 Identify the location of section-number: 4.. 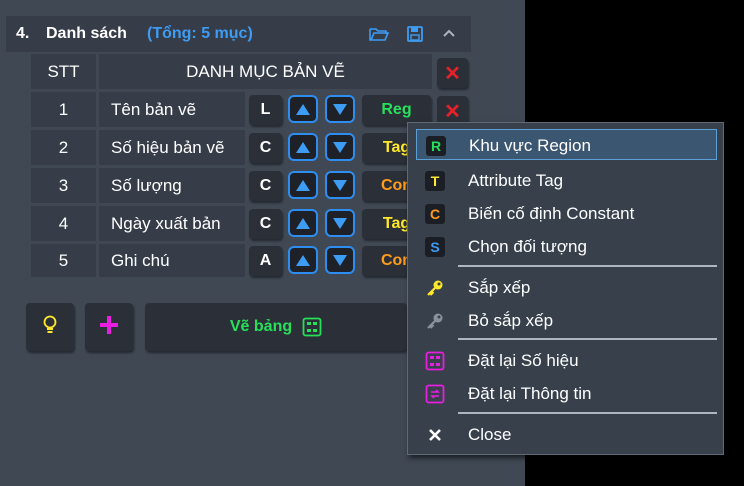
(23, 33).